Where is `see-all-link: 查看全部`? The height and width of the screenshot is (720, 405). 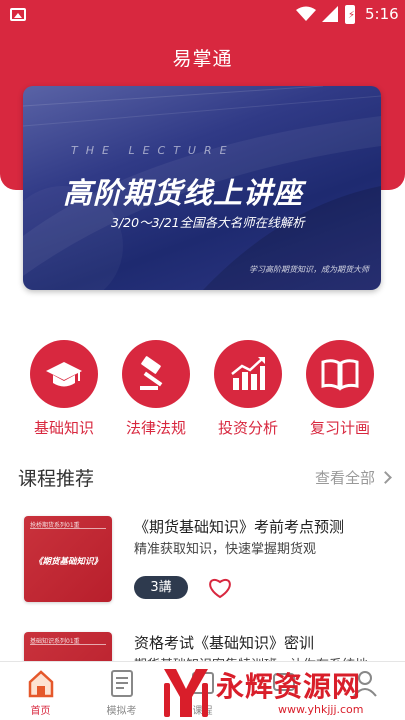 see-all-link: 查看全部 is located at coordinates (353, 477).